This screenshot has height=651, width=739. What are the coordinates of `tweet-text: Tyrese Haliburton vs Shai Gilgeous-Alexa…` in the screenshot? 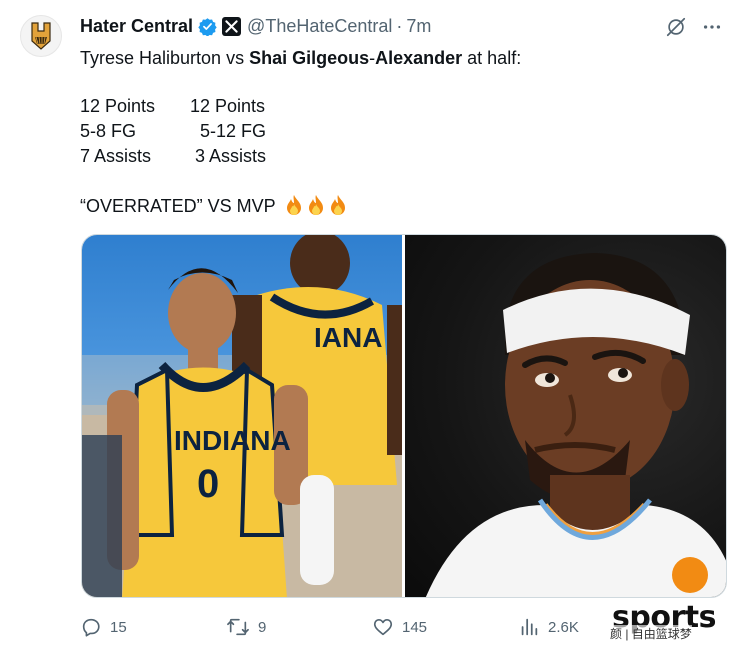 It's located at (301, 58).